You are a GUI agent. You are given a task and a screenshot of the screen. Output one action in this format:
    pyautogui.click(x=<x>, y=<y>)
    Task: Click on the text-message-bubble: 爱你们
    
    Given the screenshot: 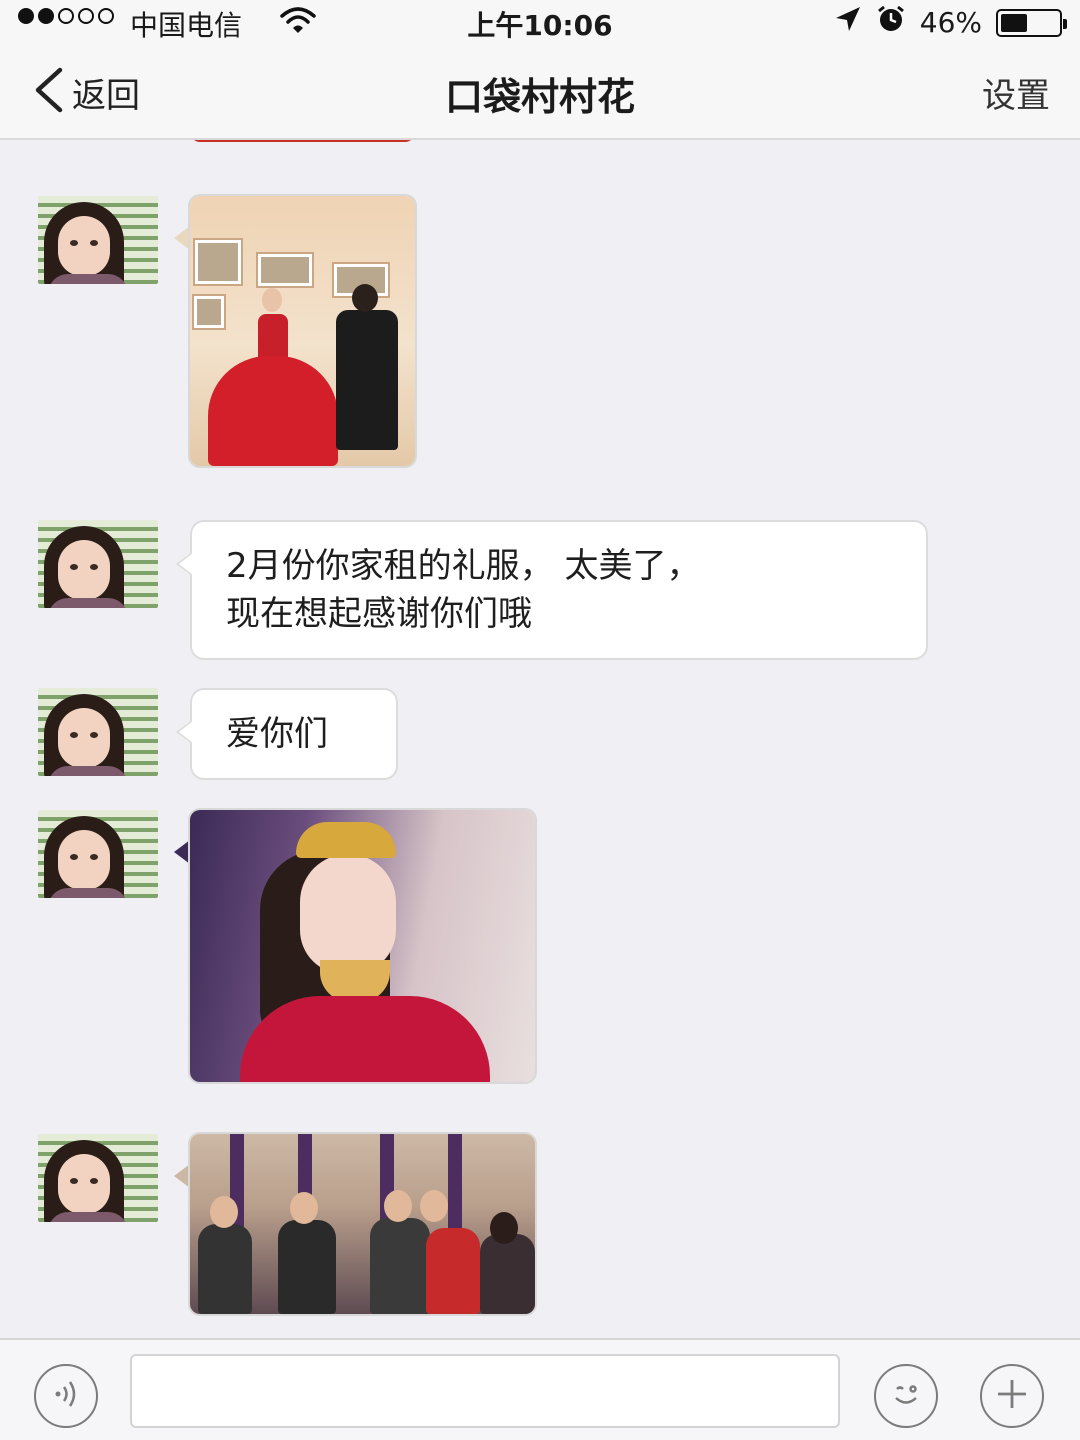 What is the action you would take?
    pyautogui.click(x=287, y=734)
    